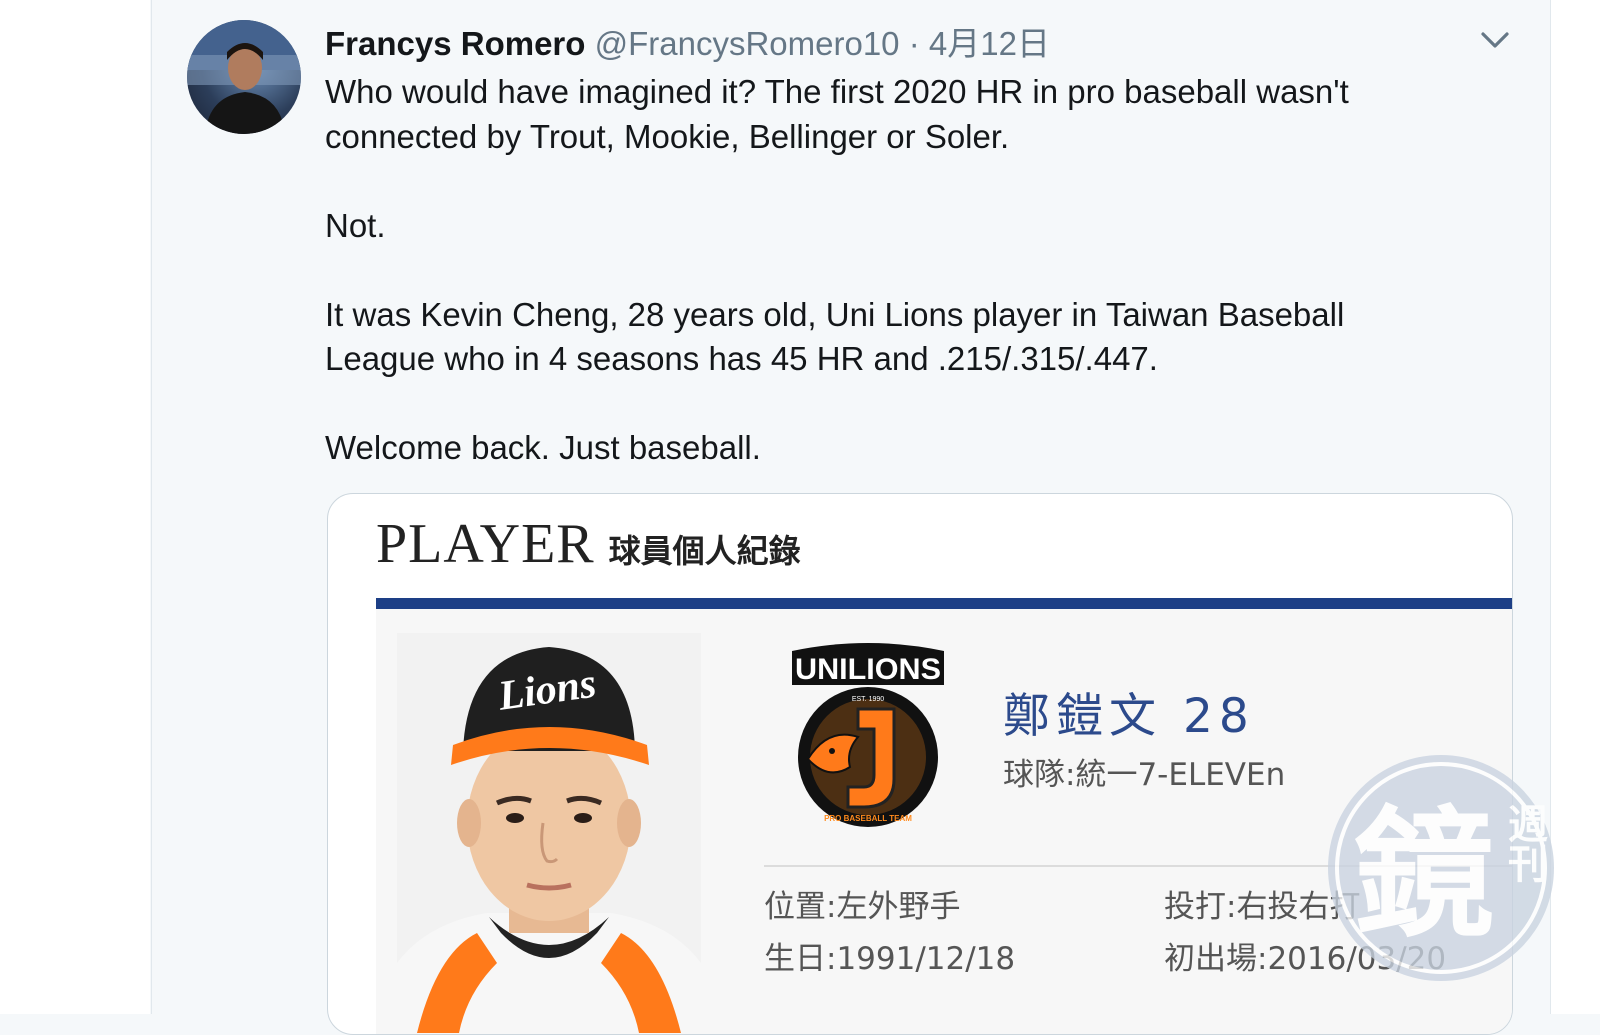 Image resolution: width=1600 pixels, height=1035 pixels. I want to click on watermark-char: 鏡, so click(1424, 875).